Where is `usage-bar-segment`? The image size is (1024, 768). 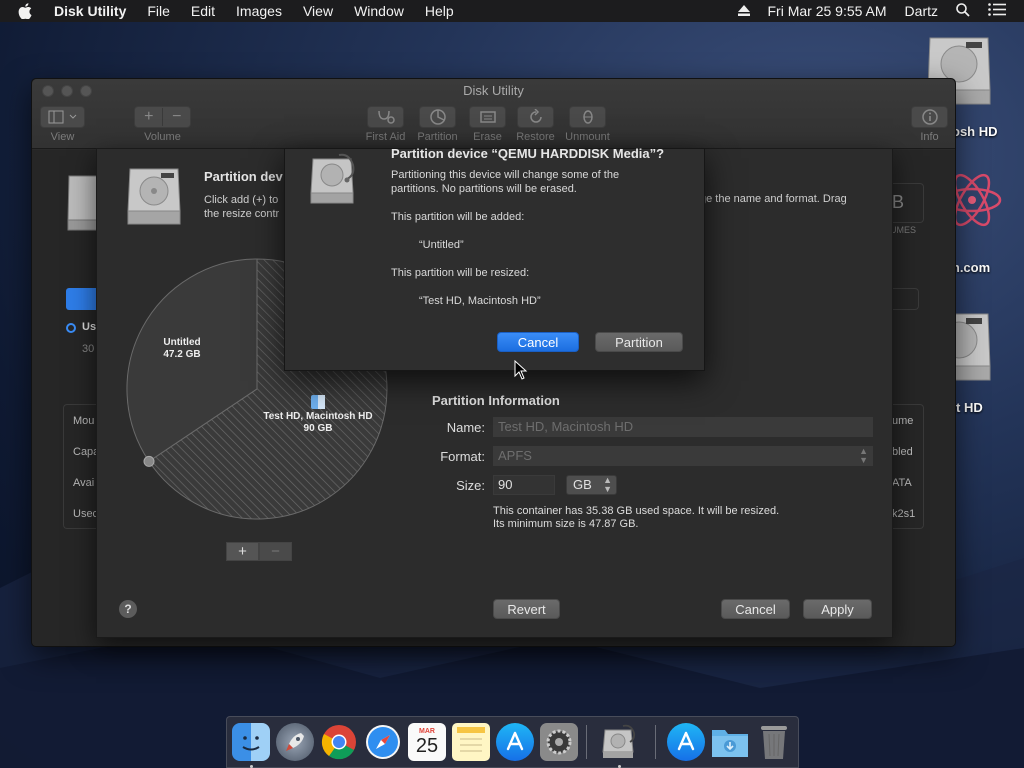 usage-bar-segment is located at coordinates (81, 299).